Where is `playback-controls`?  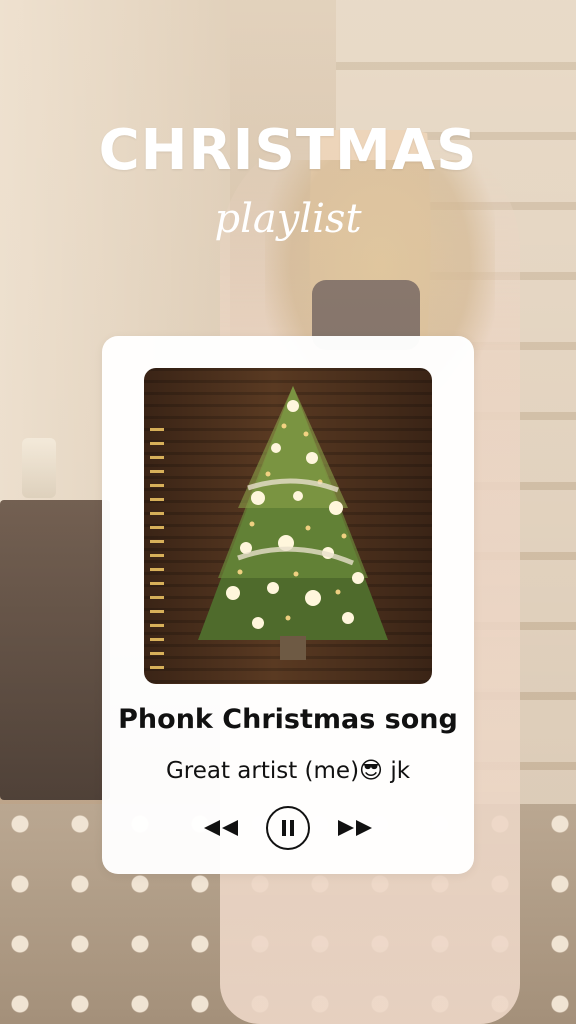
playback-controls is located at coordinates (288, 828).